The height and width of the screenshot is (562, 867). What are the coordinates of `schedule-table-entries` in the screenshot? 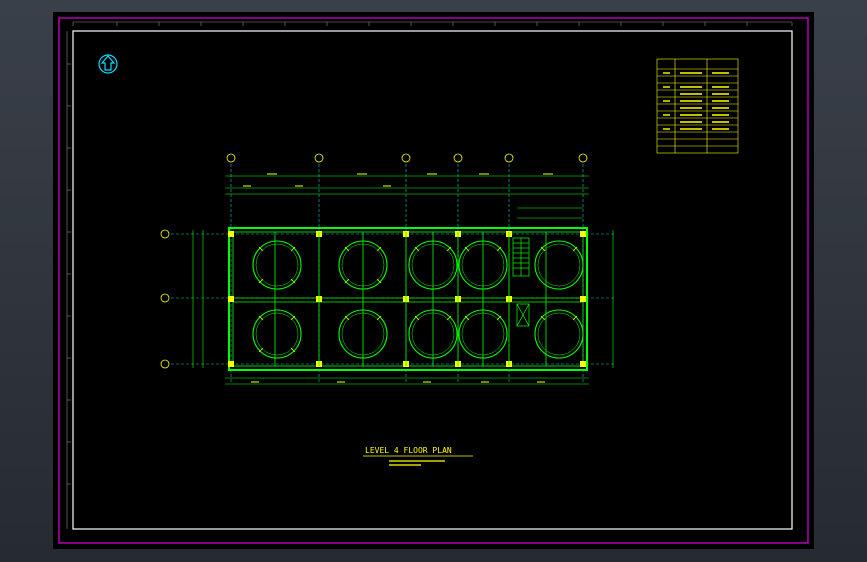 It's located at (696, 101).